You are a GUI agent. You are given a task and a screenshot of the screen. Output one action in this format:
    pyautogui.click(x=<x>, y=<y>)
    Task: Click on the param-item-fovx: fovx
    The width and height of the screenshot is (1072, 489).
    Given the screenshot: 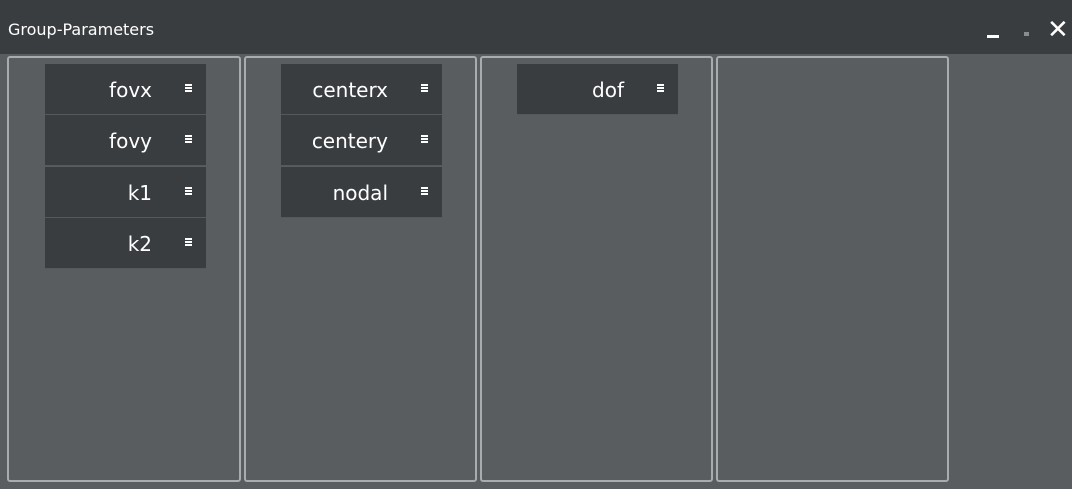 What is the action you would take?
    pyautogui.click(x=125, y=89)
    